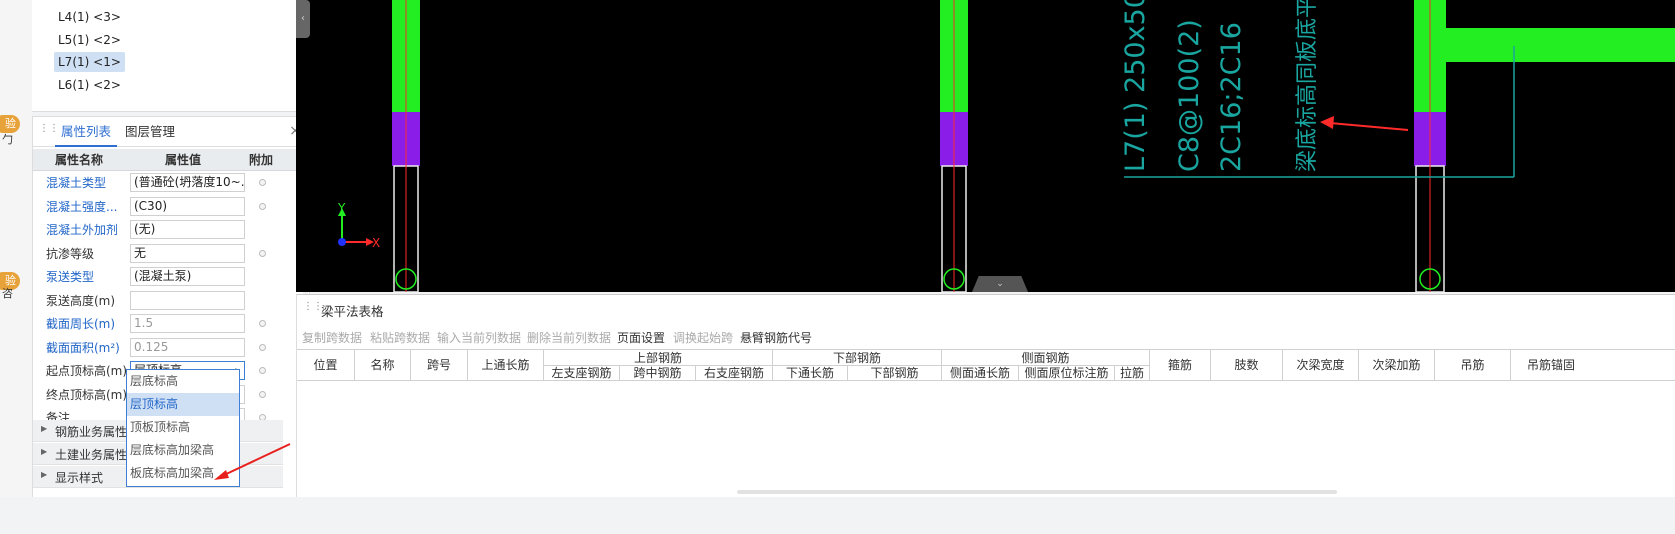 The image size is (1675, 534). Describe the element at coordinates (80, 323) in the screenshot. I see `property-name: 截面周长(m)` at that location.